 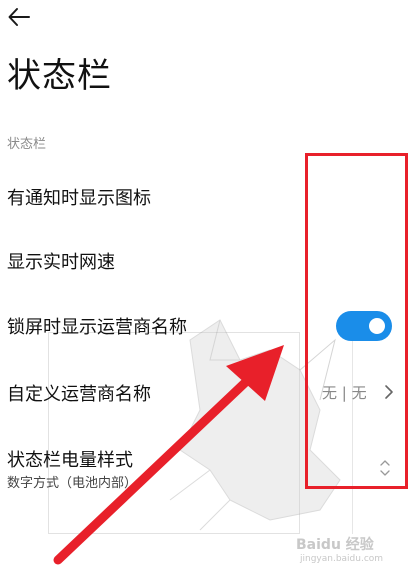 What do you see at coordinates (335, 545) in the screenshot?
I see `baidu-watermark-logo: Baidu 经验` at bounding box center [335, 545].